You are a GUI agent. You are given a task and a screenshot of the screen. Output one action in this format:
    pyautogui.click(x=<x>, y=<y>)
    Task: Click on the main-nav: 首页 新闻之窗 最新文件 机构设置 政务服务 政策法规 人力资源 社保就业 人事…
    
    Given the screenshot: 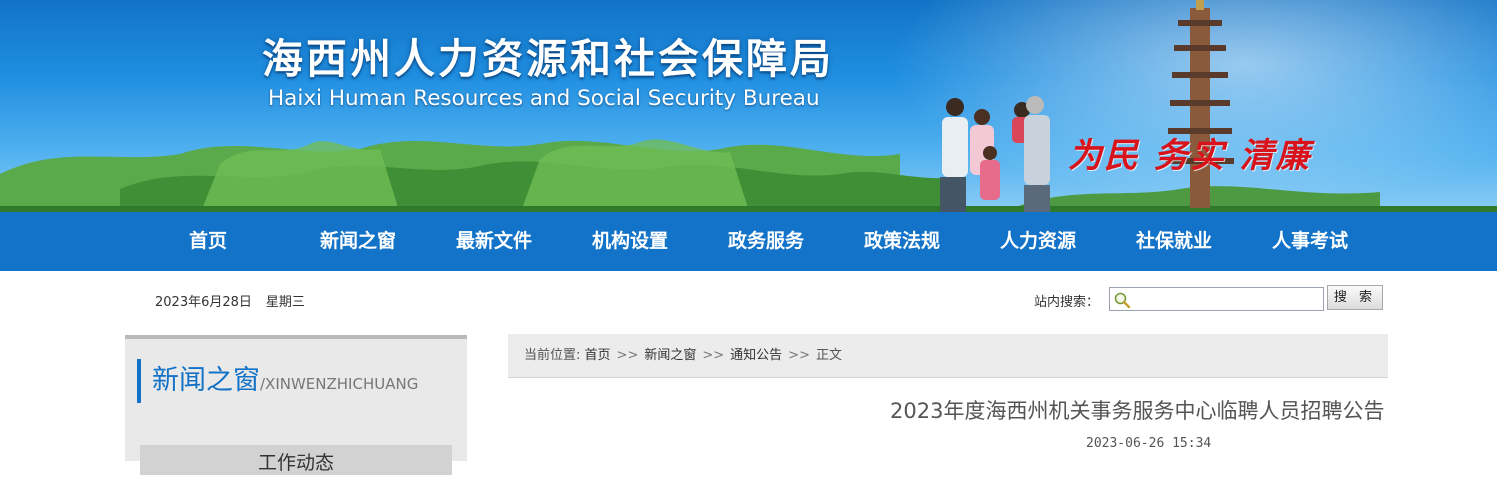 What is the action you would take?
    pyautogui.click(x=748, y=241)
    